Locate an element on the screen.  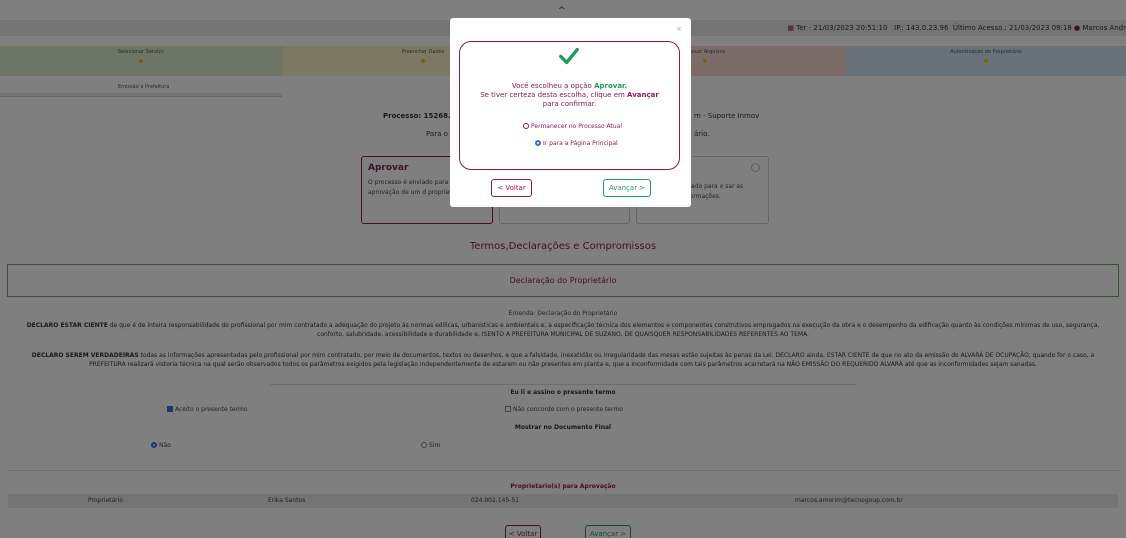
go-to-home-radio: Ir para a Página Principal is located at coordinates (576, 143).